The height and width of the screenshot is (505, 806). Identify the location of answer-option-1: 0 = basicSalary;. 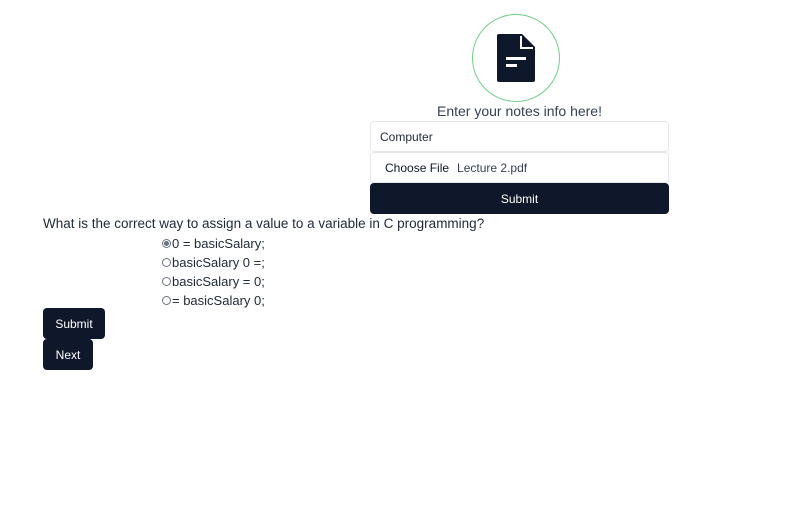
(213, 243).